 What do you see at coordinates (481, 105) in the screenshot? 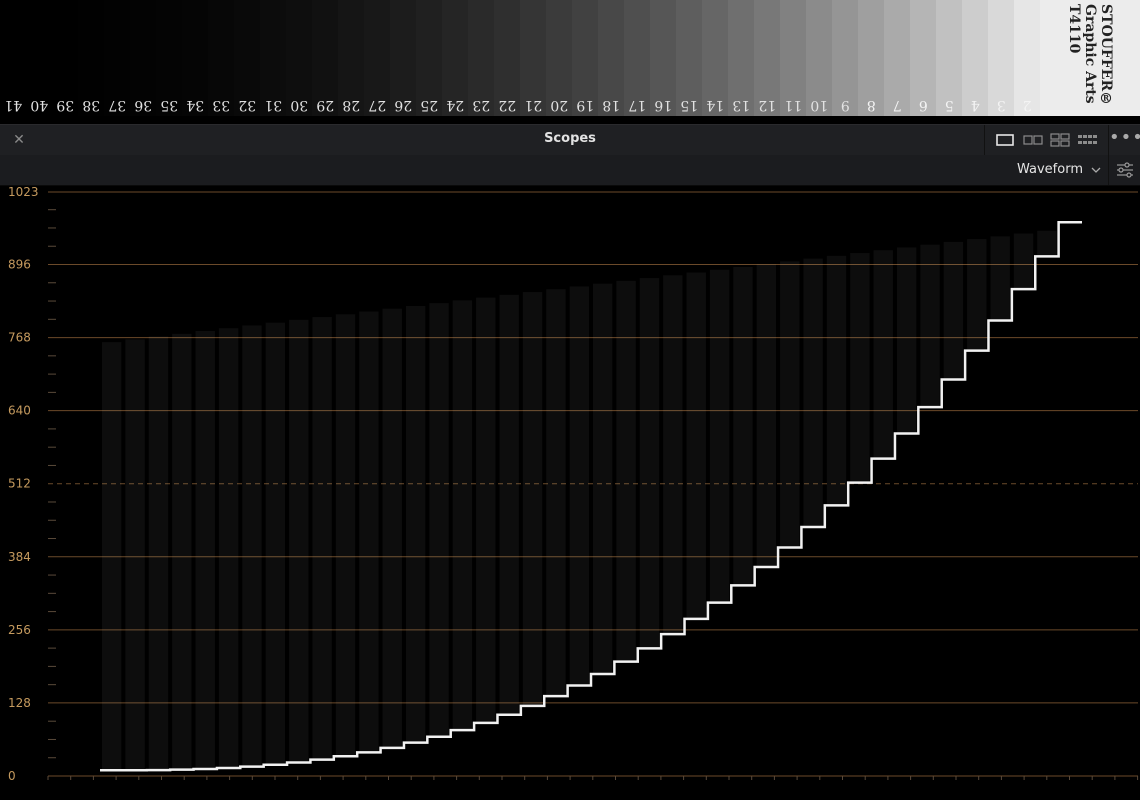
I see `wedge-step-number: 23` at bounding box center [481, 105].